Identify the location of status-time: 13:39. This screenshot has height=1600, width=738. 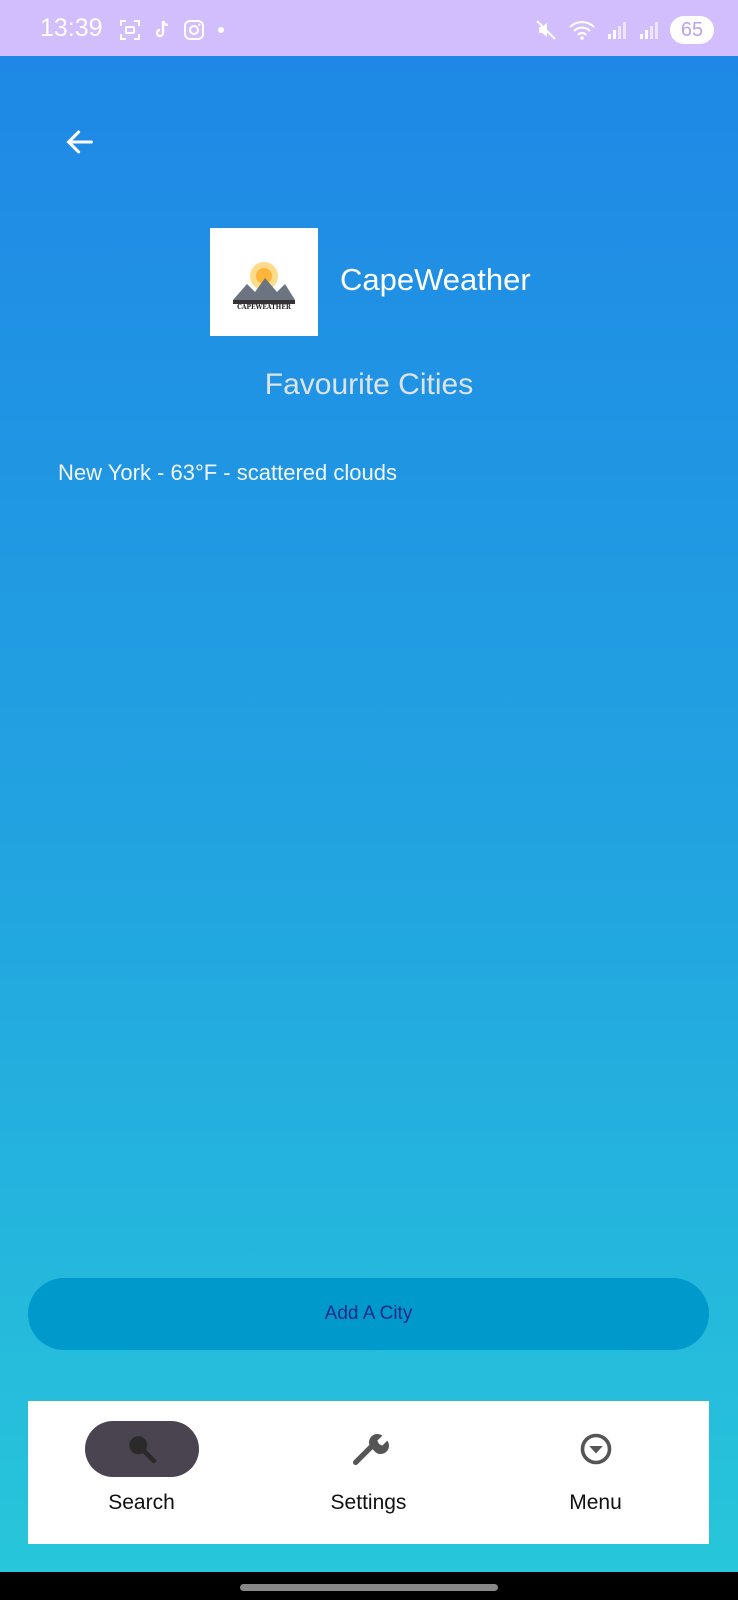
(71, 28).